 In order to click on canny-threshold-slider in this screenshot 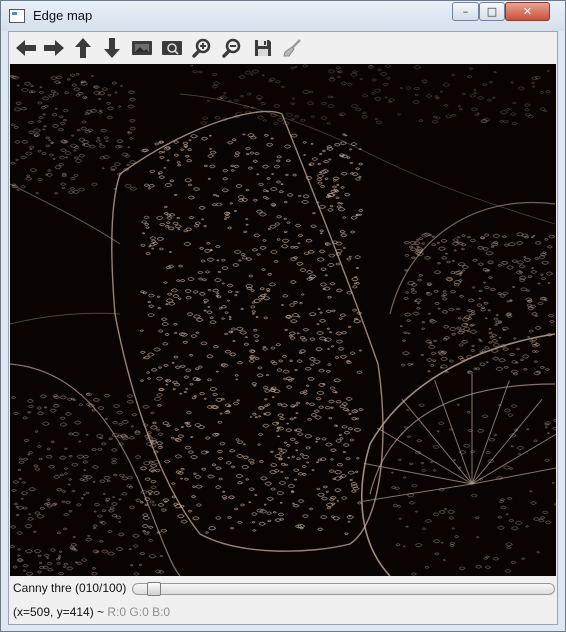, I will do `click(343, 589)`.